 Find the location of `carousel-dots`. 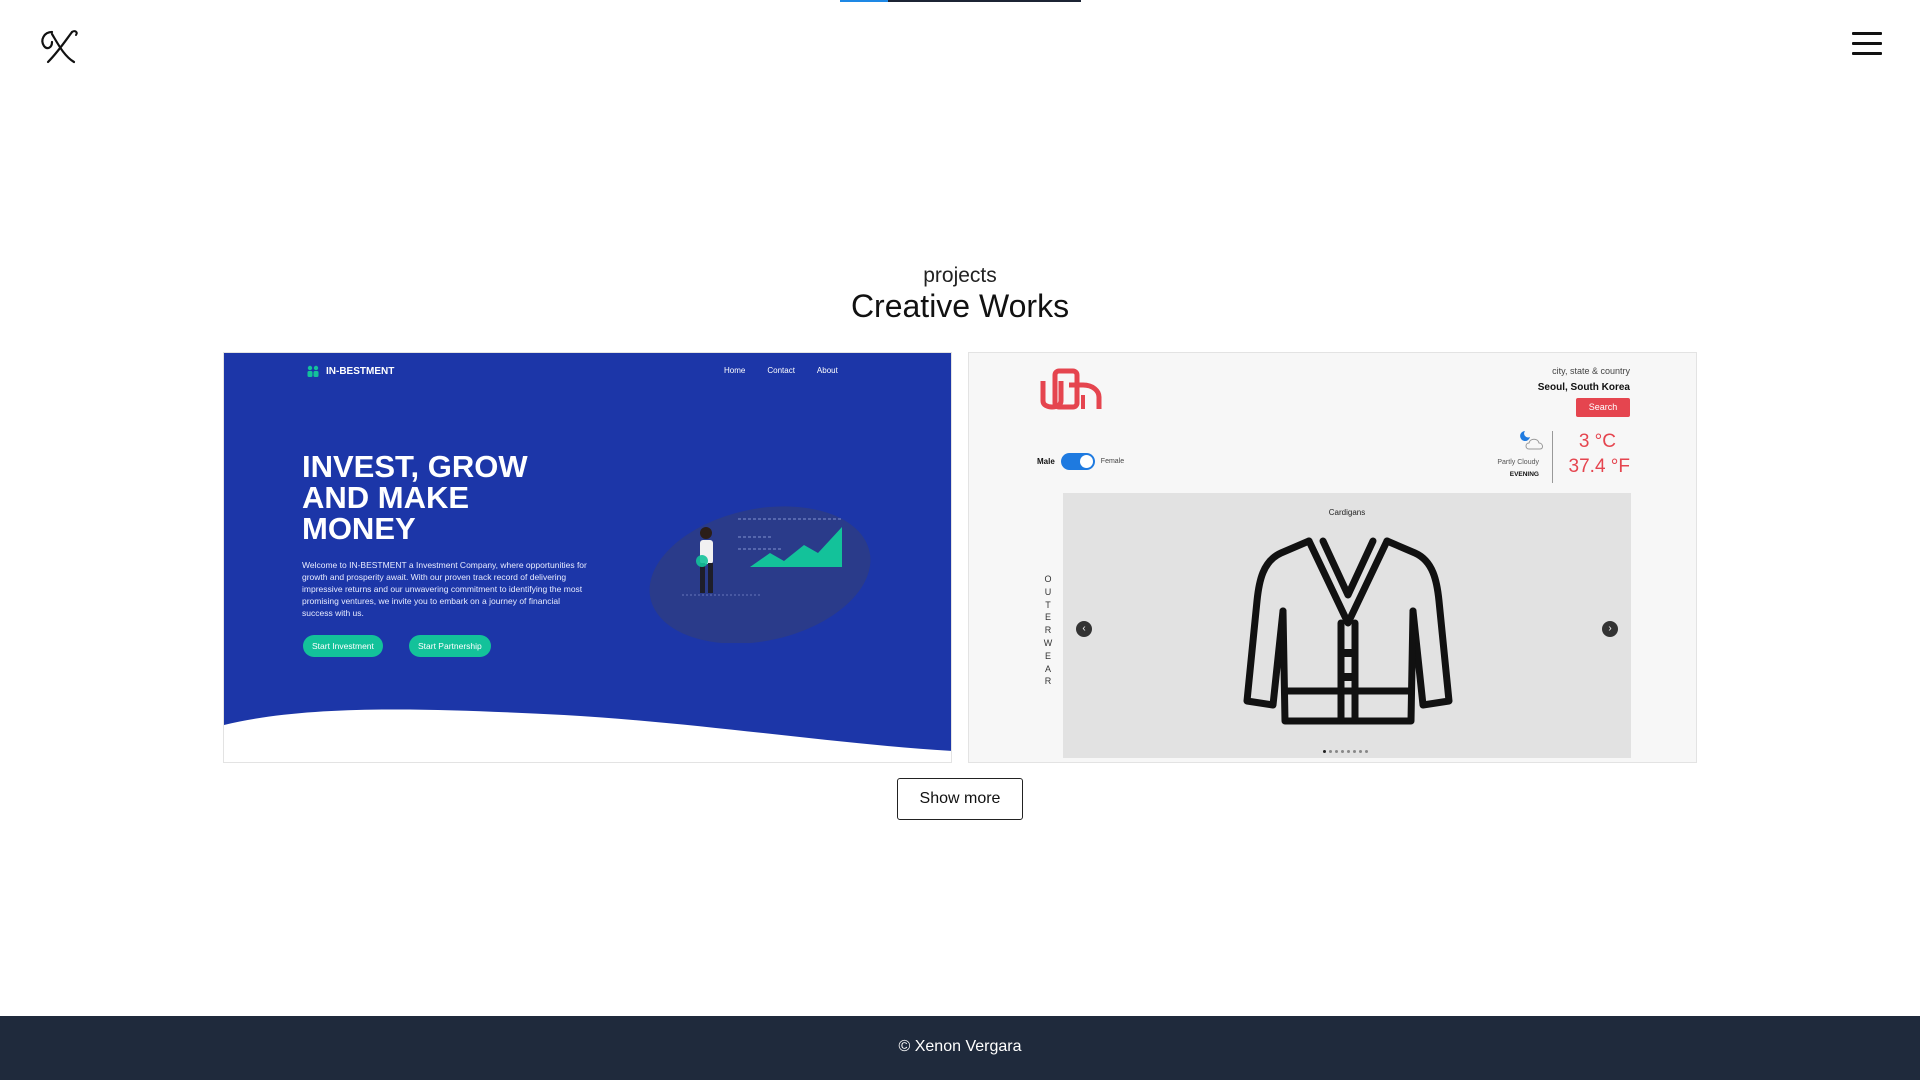

carousel-dots is located at coordinates (1345, 751).